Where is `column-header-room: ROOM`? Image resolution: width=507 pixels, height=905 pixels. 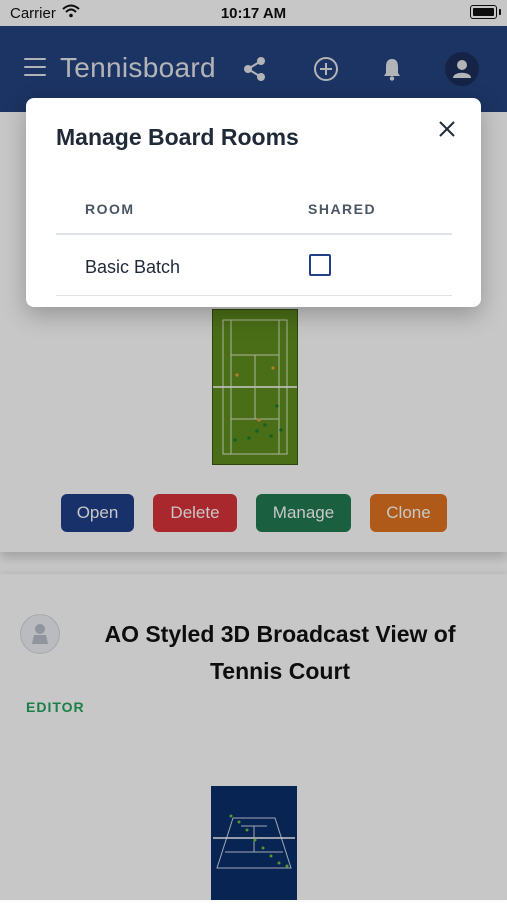 column-header-room: ROOM is located at coordinates (110, 209).